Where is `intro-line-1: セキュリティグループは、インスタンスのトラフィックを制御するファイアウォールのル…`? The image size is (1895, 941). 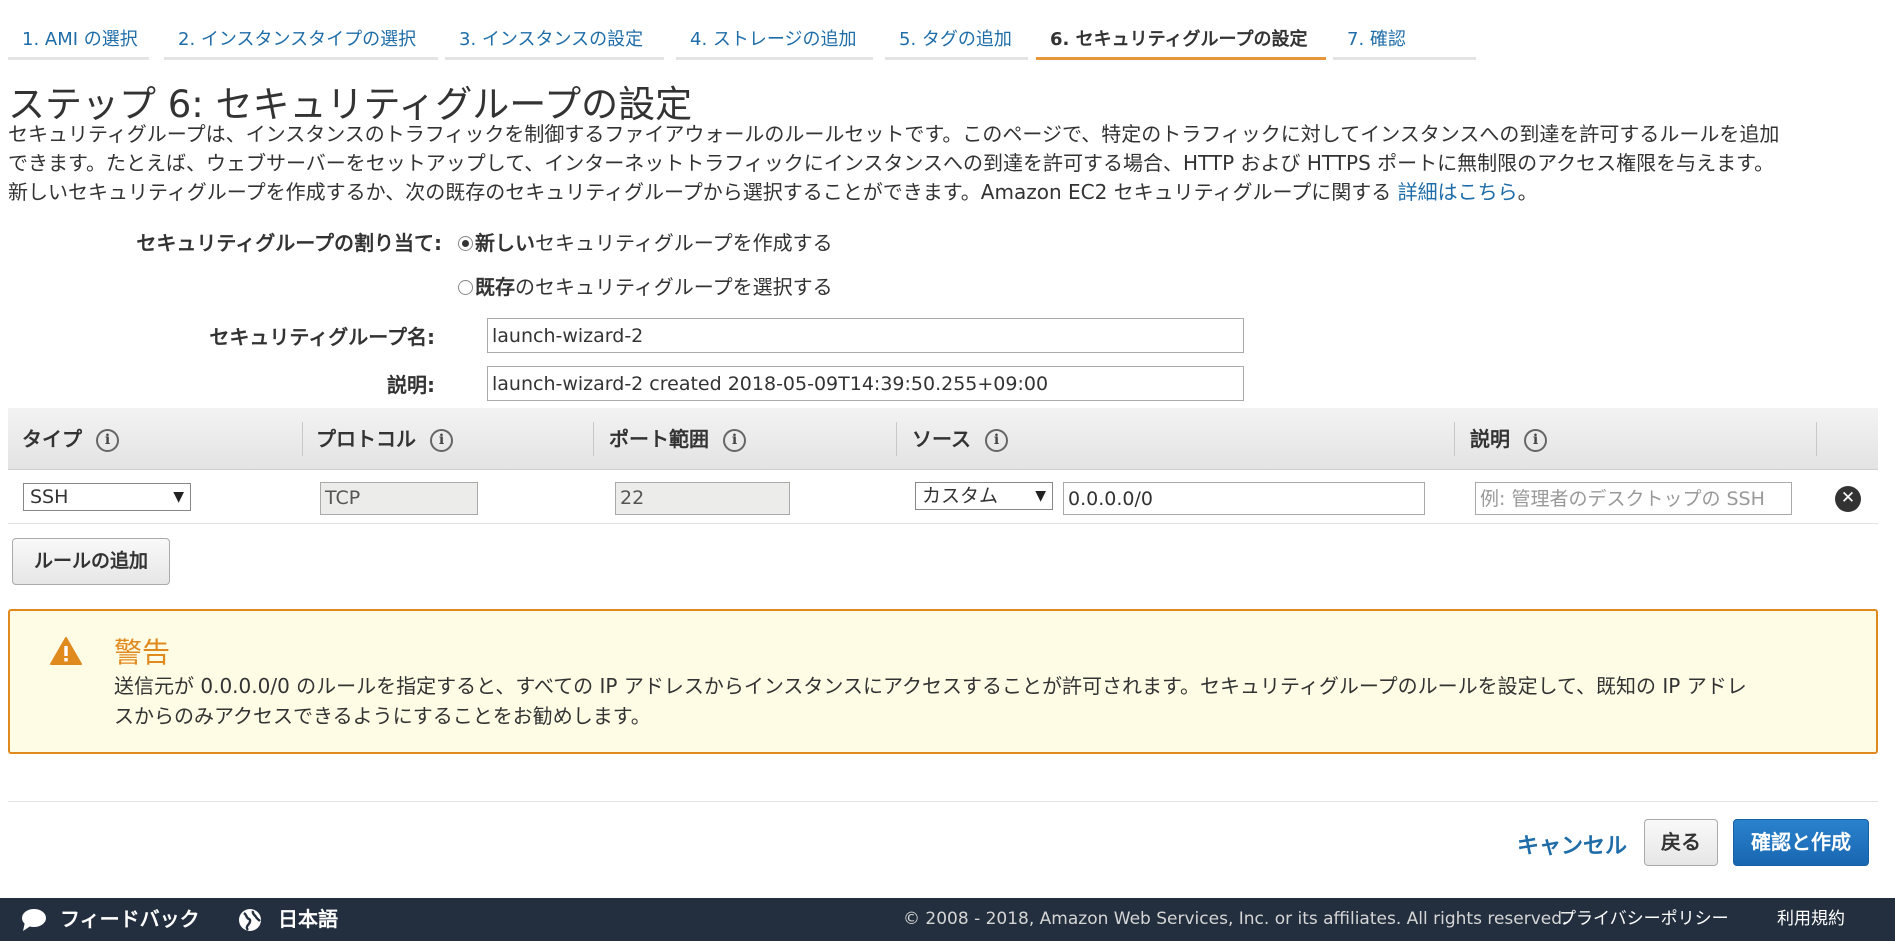
intro-line-1: セキュリティグループは、インスタンスのトラフィックを制御するファイアウォールのル… is located at coordinates (894, 134).